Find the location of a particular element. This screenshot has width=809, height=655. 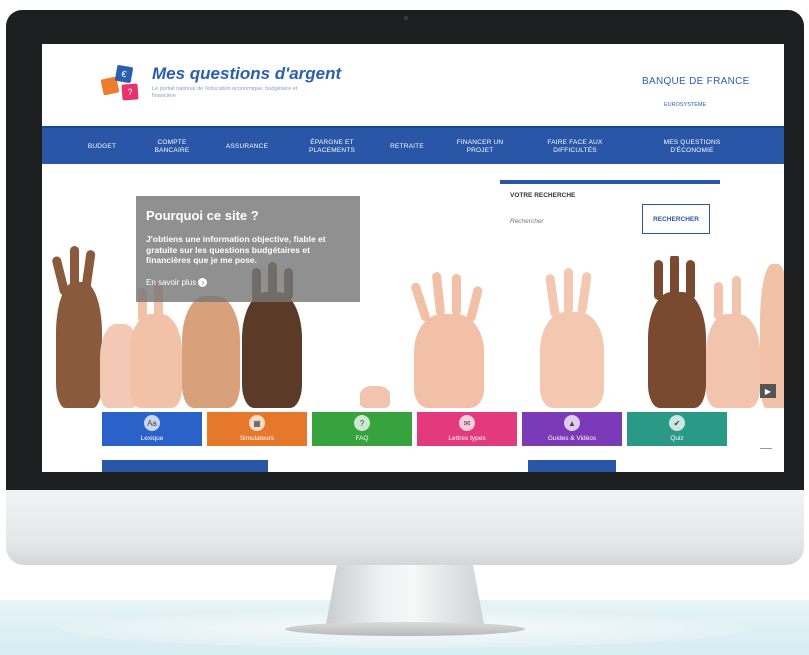

tile-label: FAQ is located at coordinates (362, 438).